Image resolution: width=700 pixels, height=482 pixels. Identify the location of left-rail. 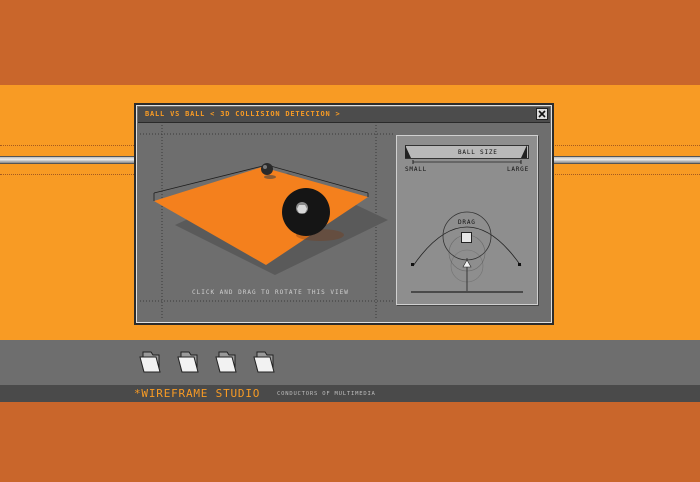
(68, 160).